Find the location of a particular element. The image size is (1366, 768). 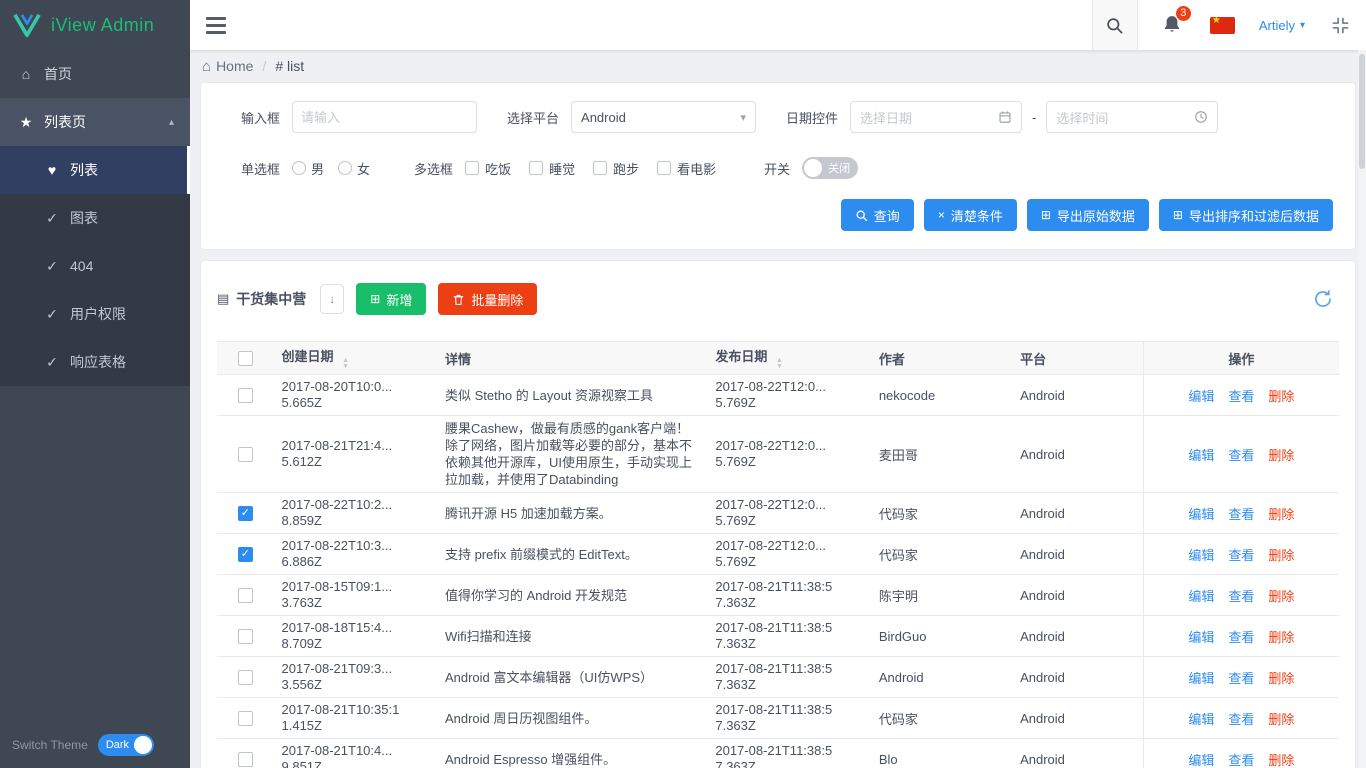

breadcrumb-home: ⌂ Home is located at coordinates (227, 66).